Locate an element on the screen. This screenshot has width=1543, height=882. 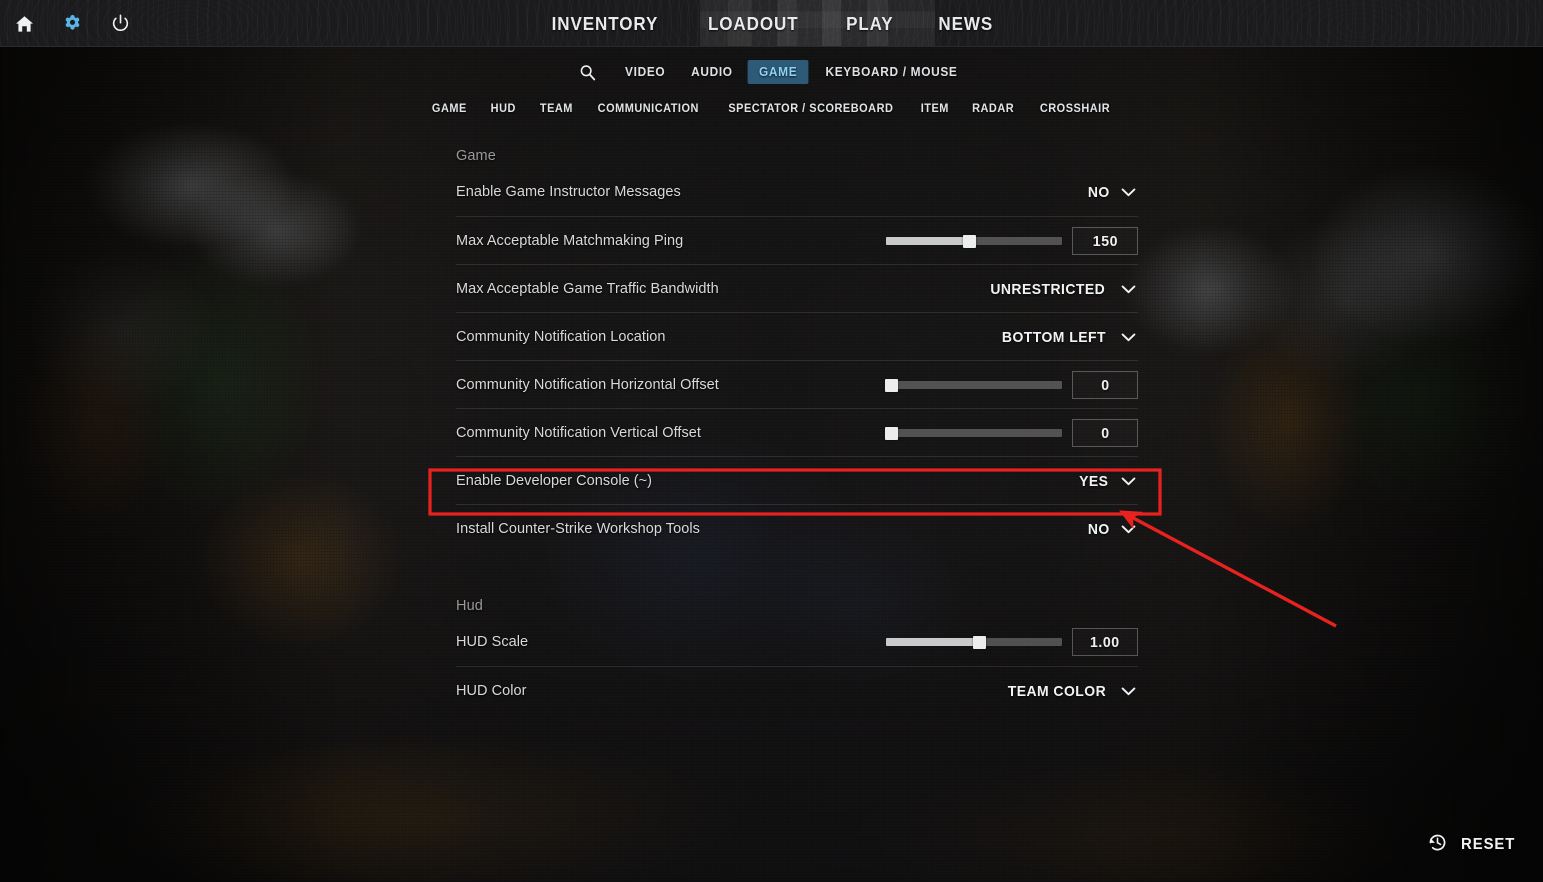
top-navigation-bar: INVENTORY LOADOUT PLAY NEWS is located at coordinates (771, 23).